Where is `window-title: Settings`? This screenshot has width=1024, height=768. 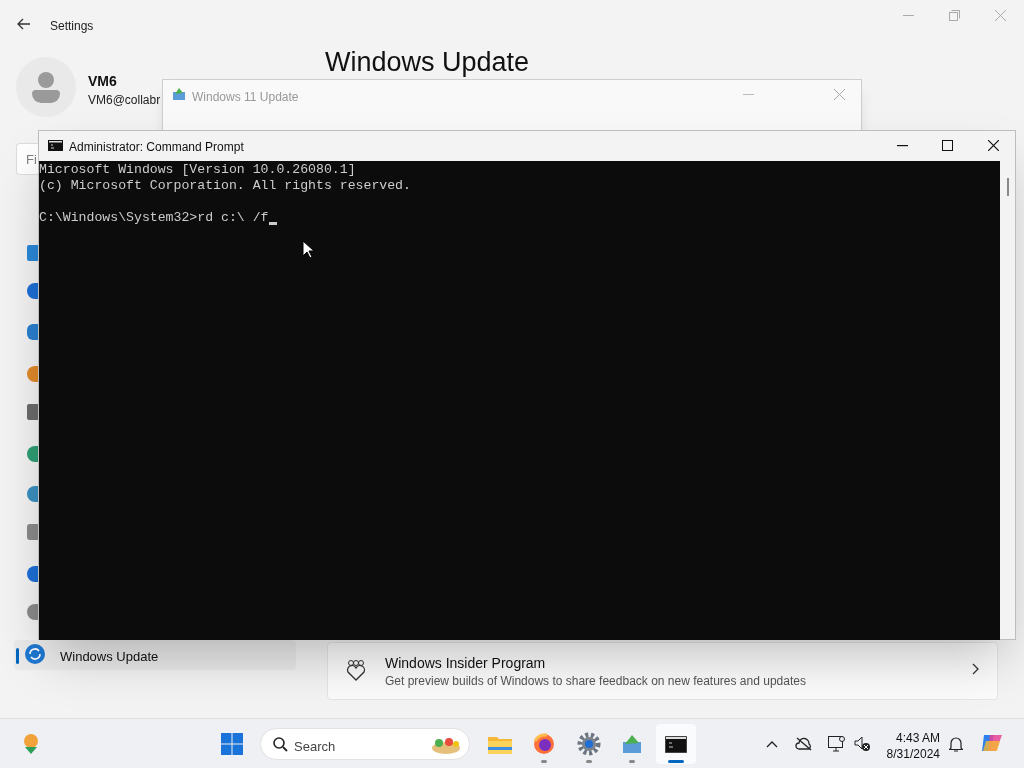 window-title: Settings is located at coordinates (72, 26).